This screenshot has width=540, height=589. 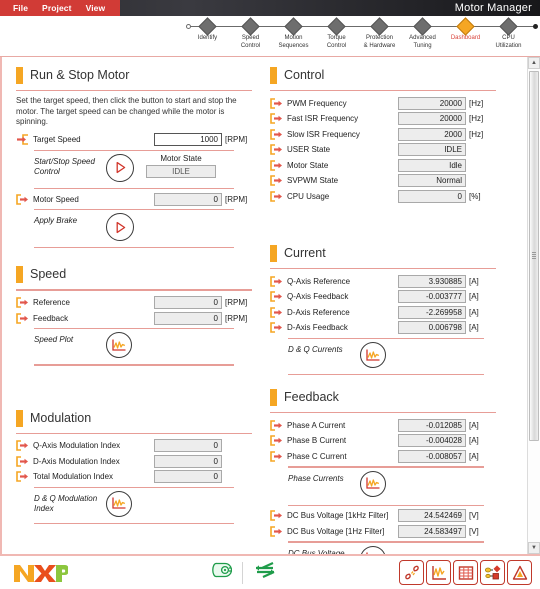 I want to click on row-label: Motor State, so click(x=308, y=165).